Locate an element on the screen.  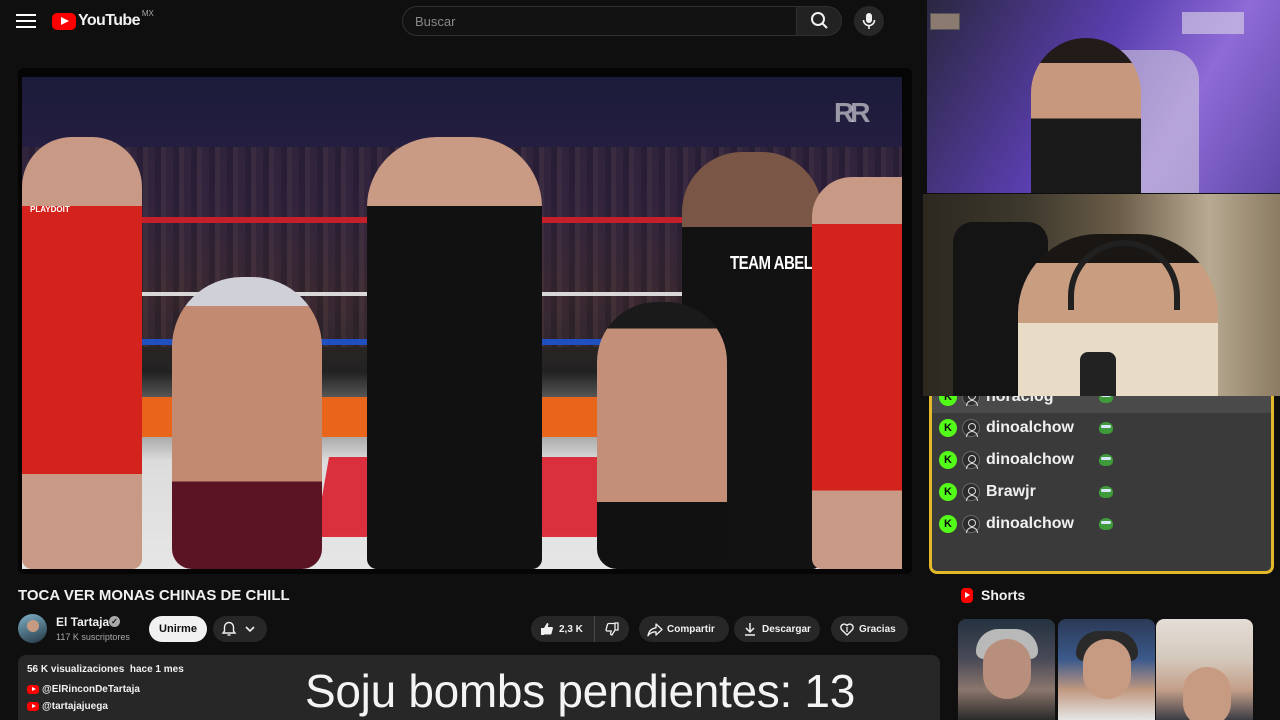
subscriber-count: 117 K suscriptores is located at coordinates (93, 637).